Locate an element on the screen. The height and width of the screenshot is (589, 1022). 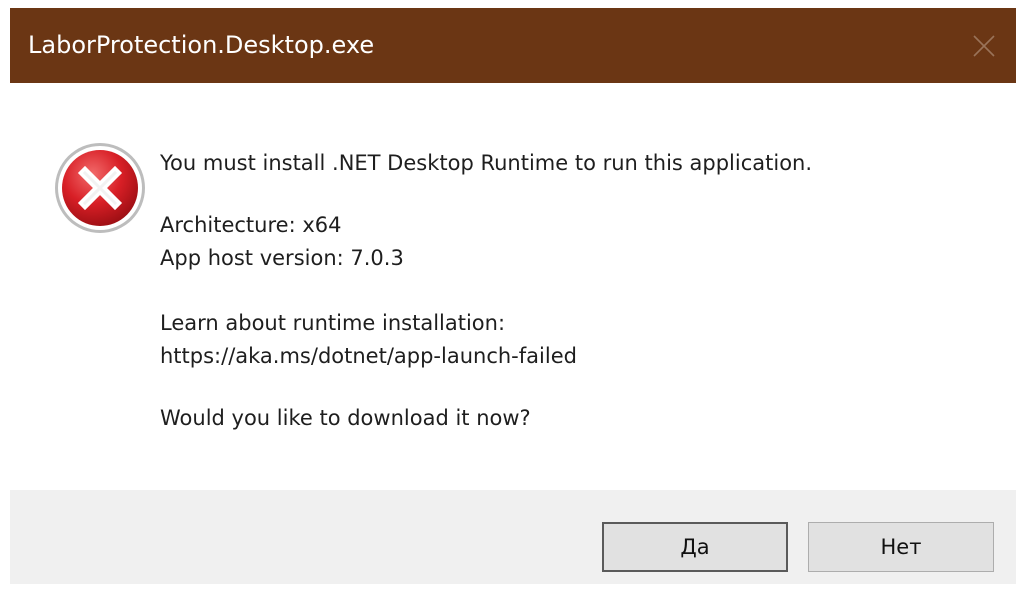
yes-button: Да is located at coordinates (695, 547).